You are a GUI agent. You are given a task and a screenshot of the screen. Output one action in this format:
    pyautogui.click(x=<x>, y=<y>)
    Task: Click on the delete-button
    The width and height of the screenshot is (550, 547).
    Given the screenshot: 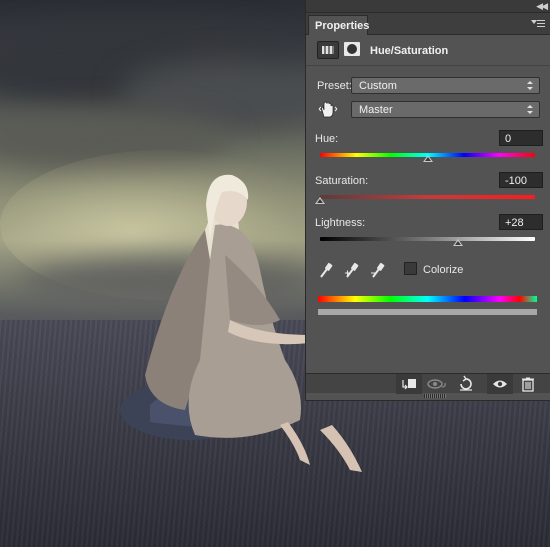 What is the action you would take?
    pyautogui.click(x=528, y=384)
    